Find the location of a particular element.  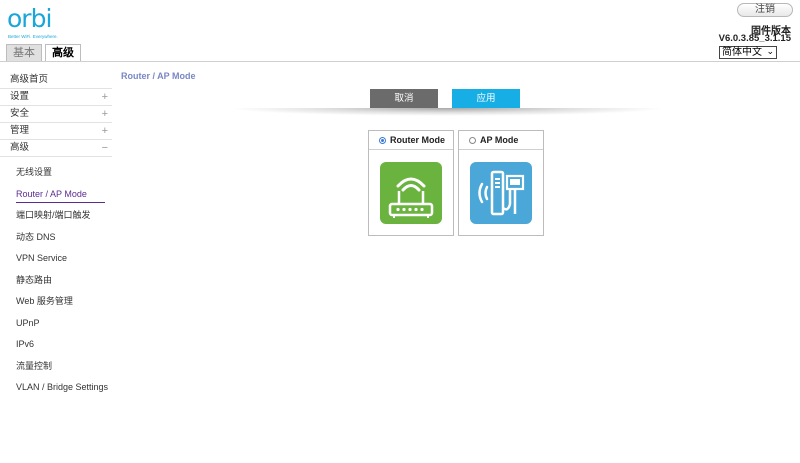

sidebar-item-label: 高级 is located at coordinates (20, 147).